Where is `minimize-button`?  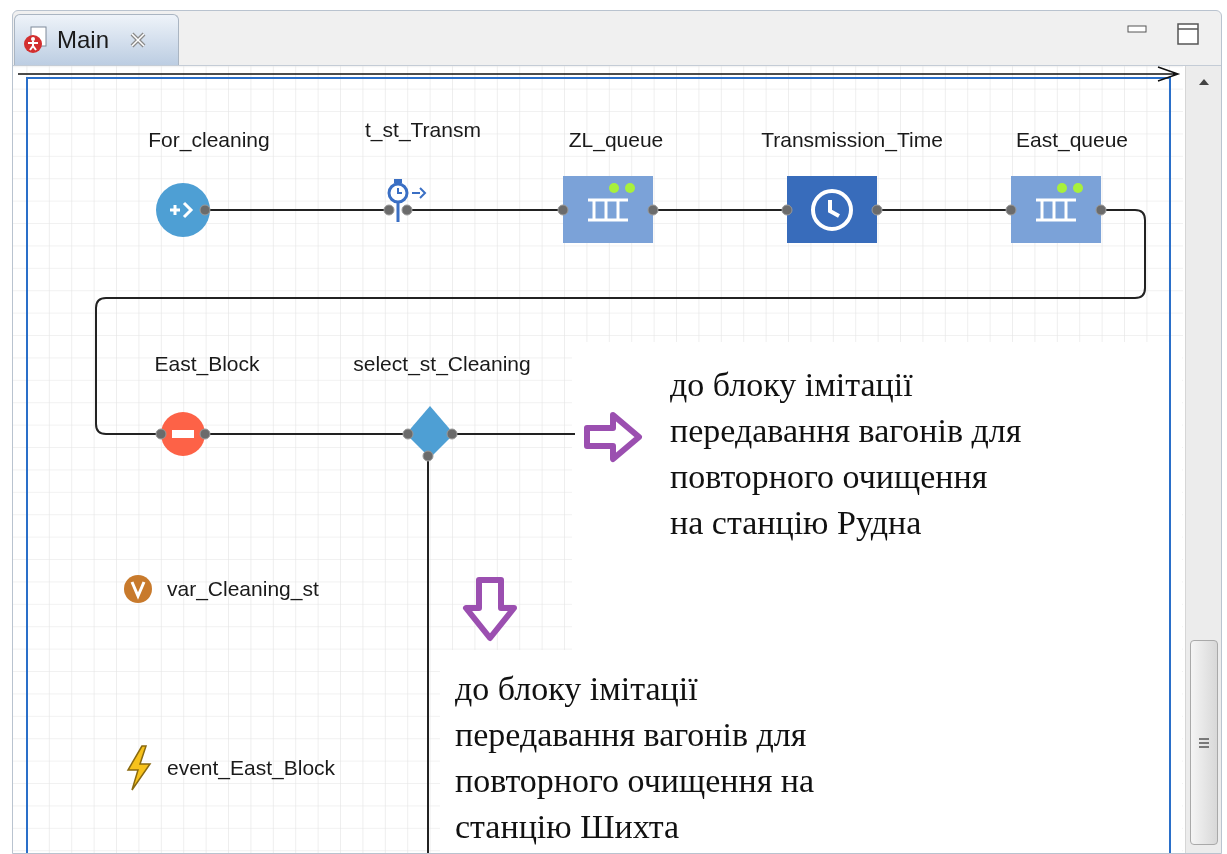
minimize-button is located at coordinates (1137, 29).